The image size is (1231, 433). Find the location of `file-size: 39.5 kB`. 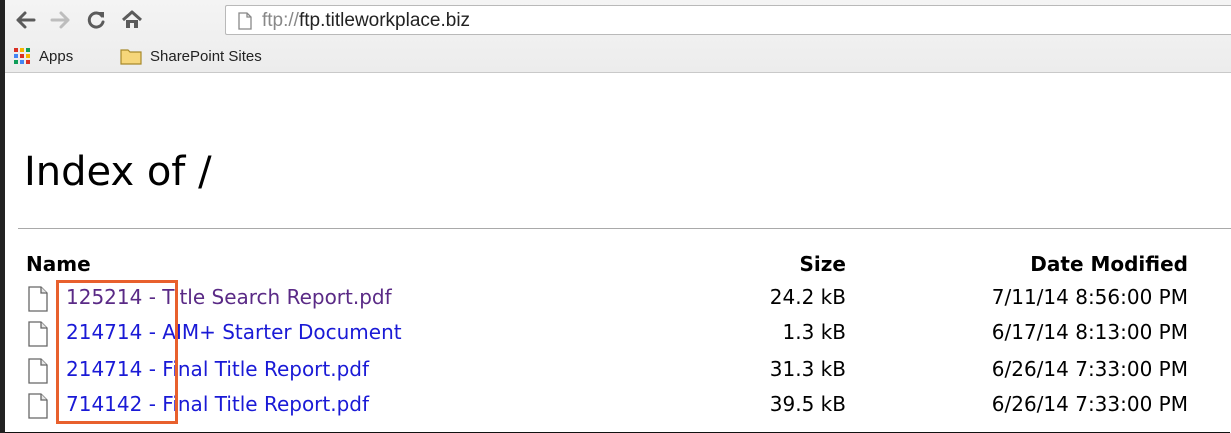

file-size: 39.5 kB is located at coordinates (807, 404).